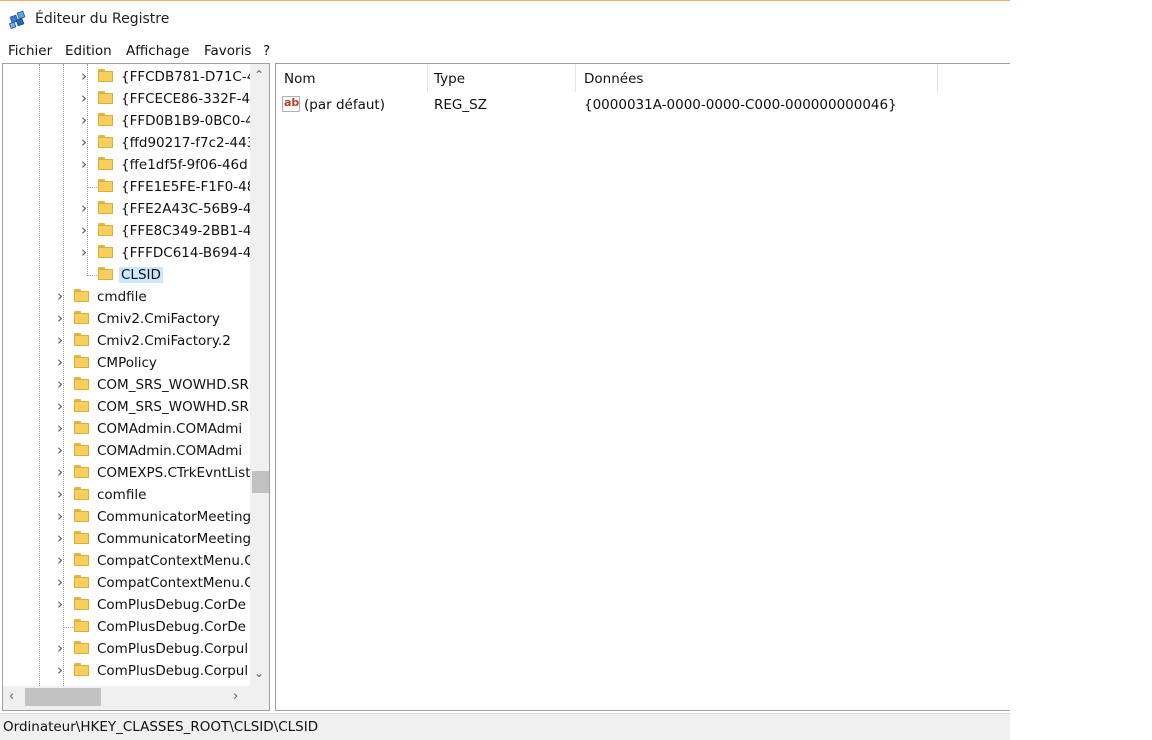  What do you see at coordinates (352, 78) in the screenshot?
I see `column-header-name: Nom` at bounding box center [352, 78].